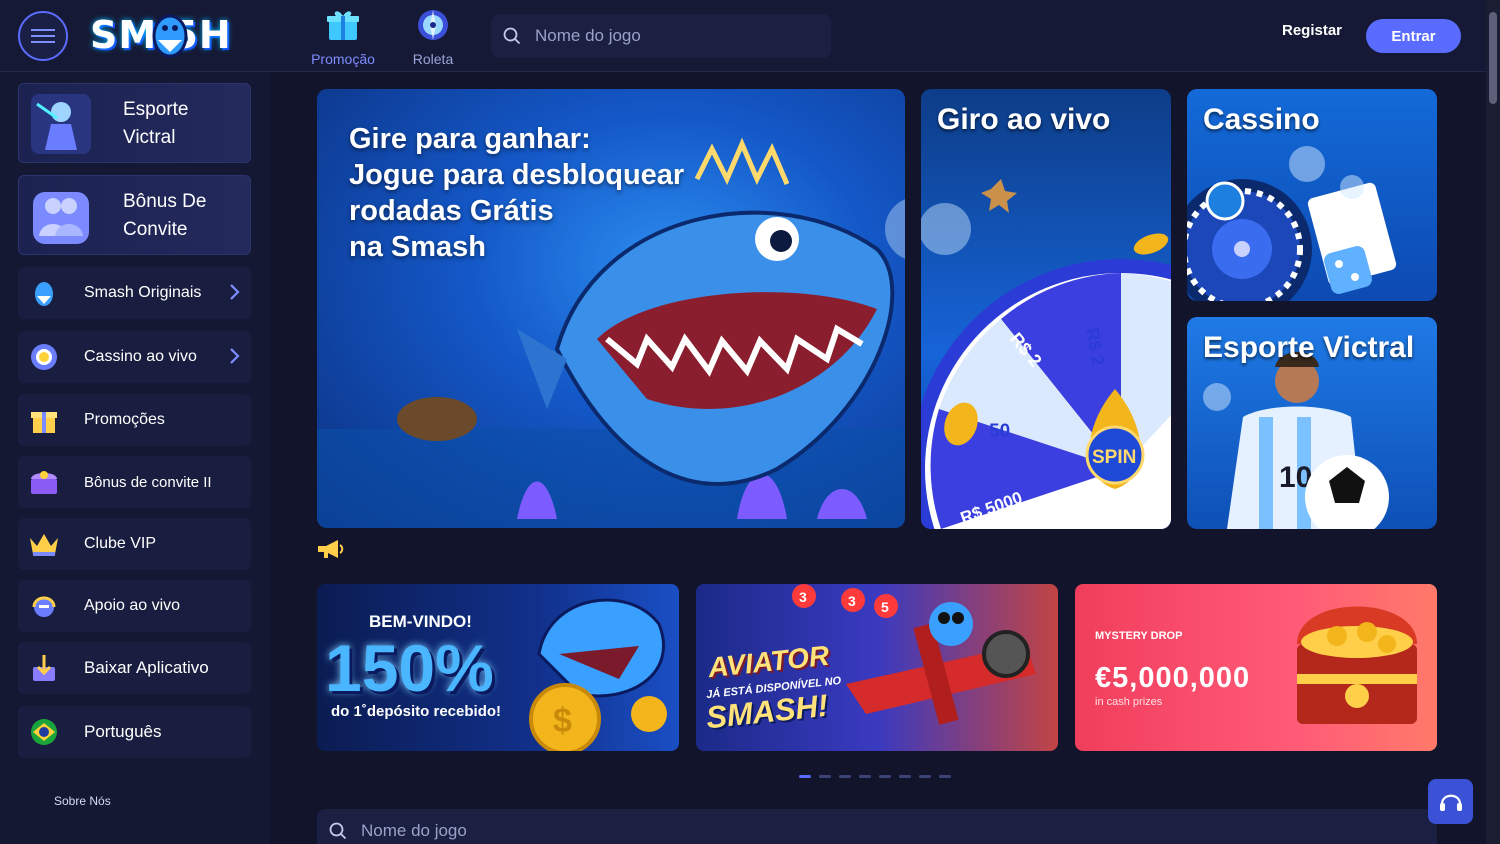 Image resolution: width=1500 pixels, height=844 pixels. Describe the element at coordinates (140, 356) in the screenshot. I see `sidebar-item-label: Cassino ao vivo` at that location.